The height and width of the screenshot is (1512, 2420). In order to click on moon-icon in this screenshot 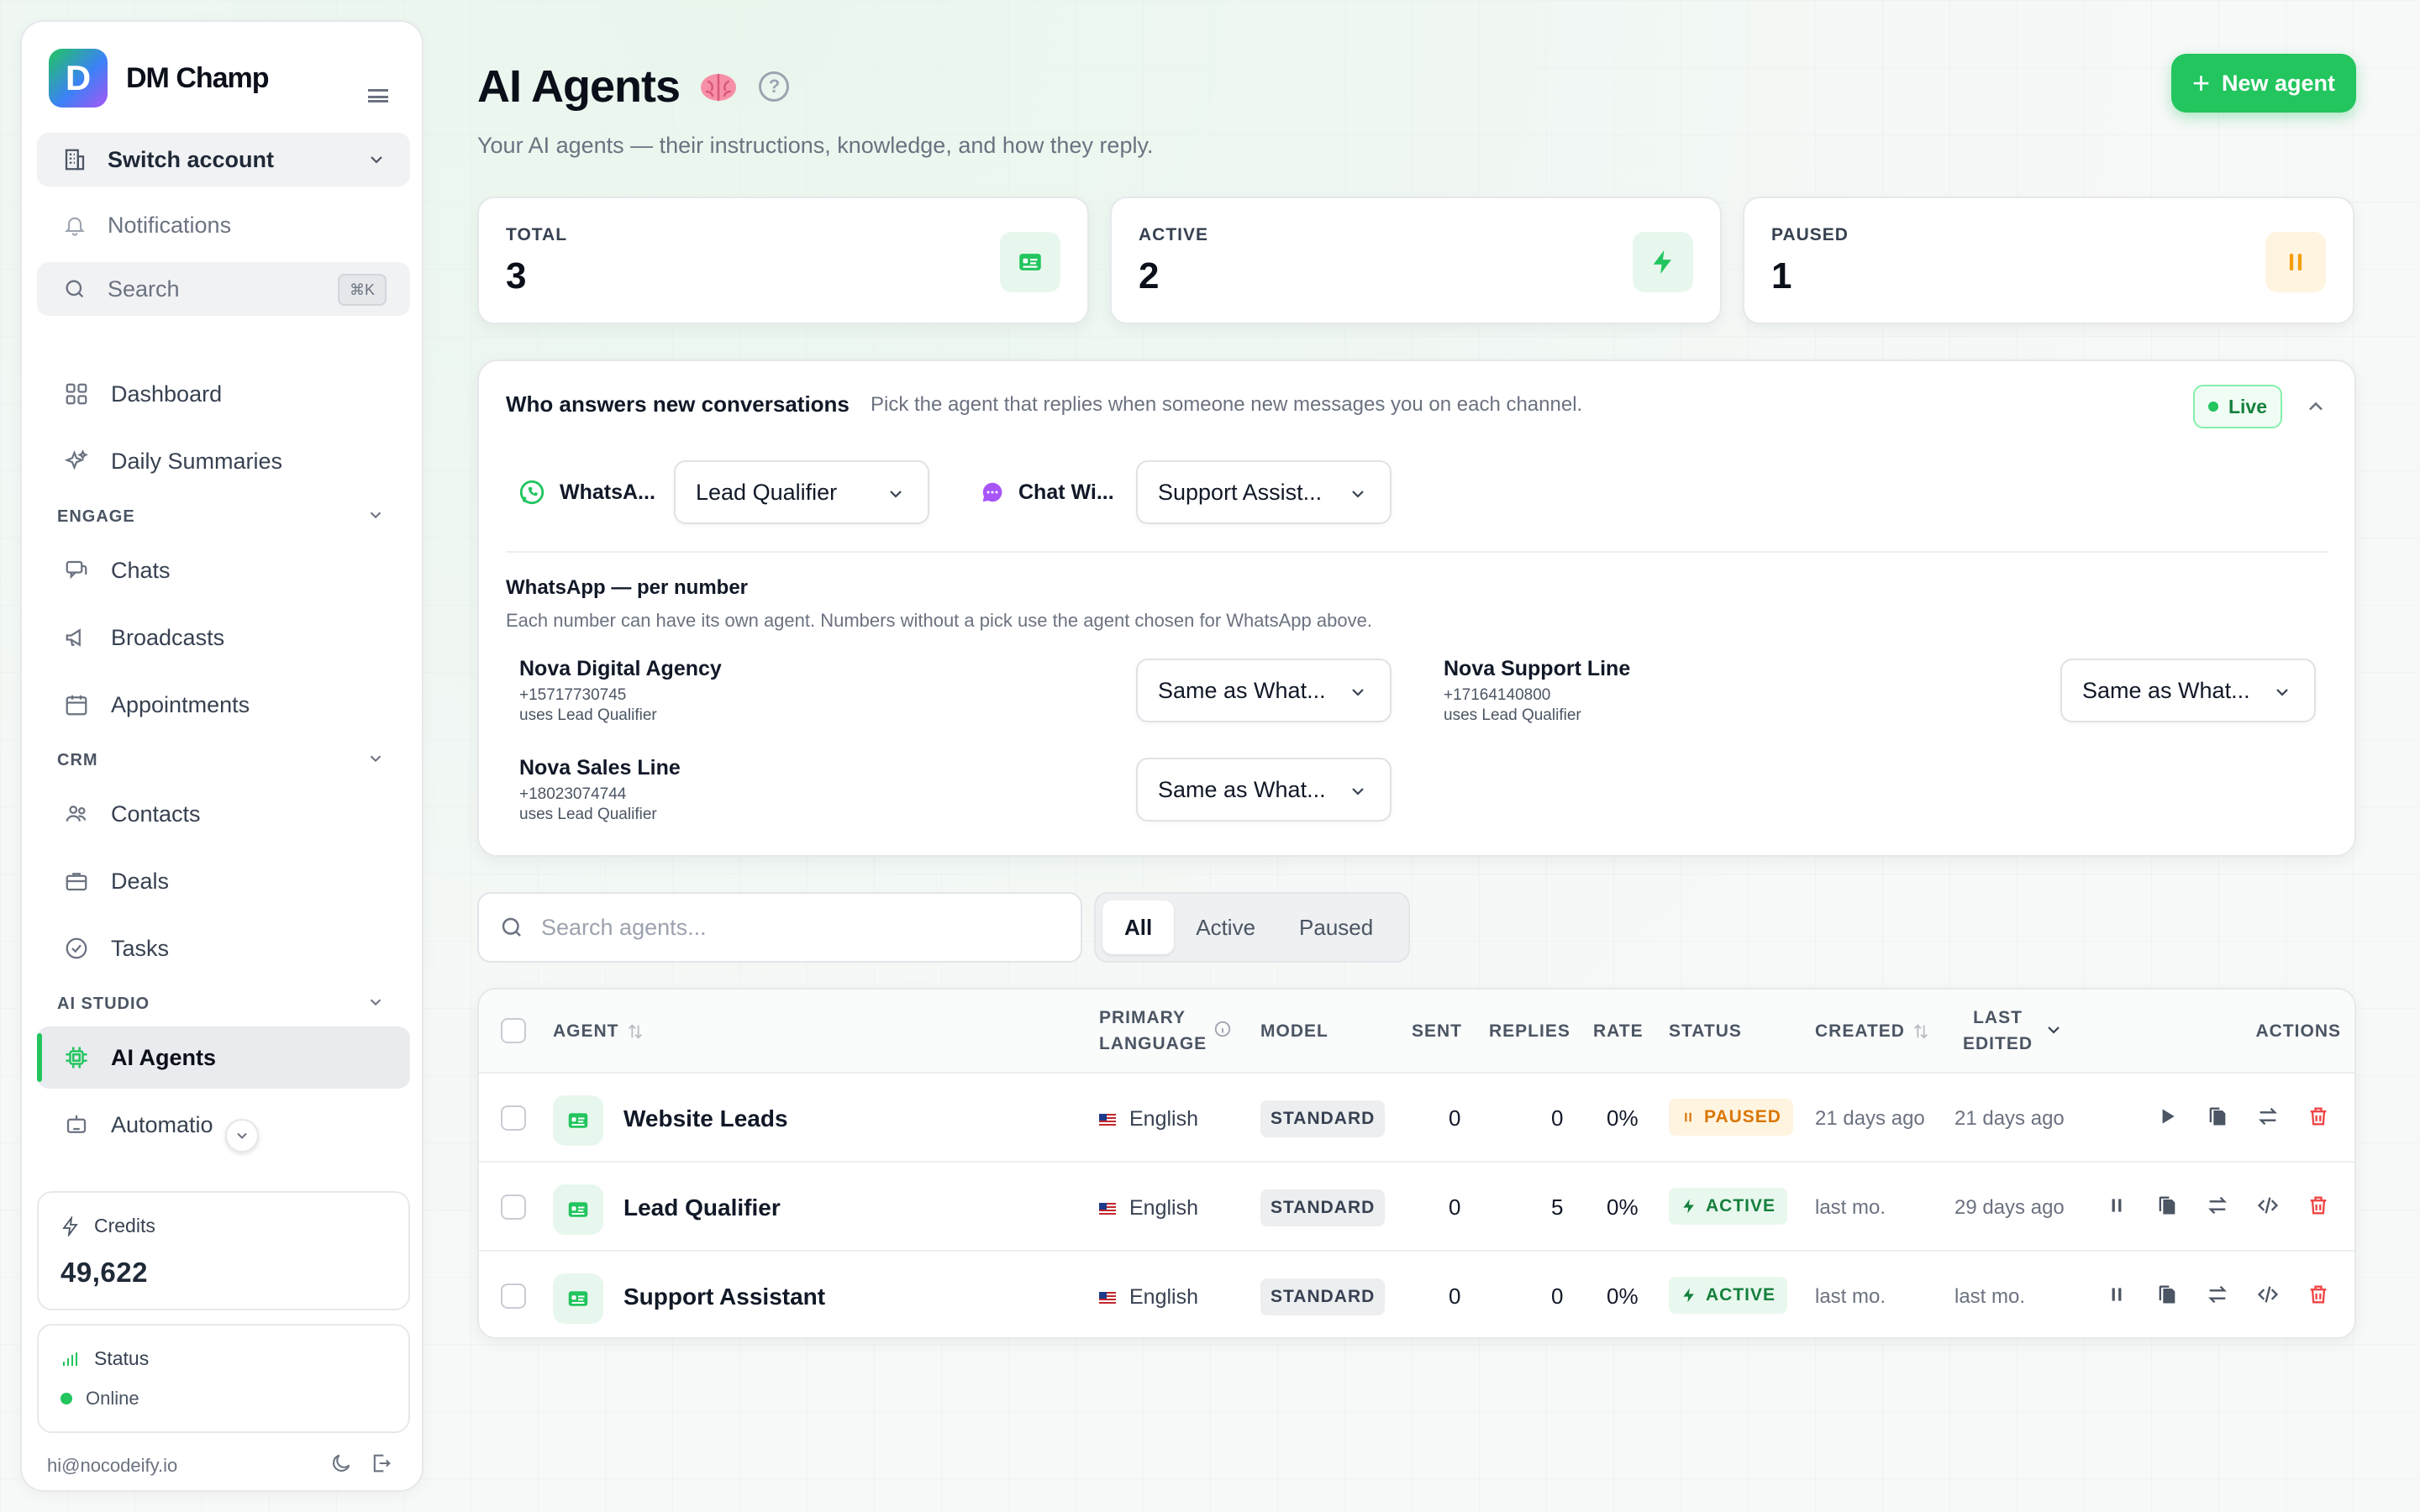, I will do `click(341, 1465)`.